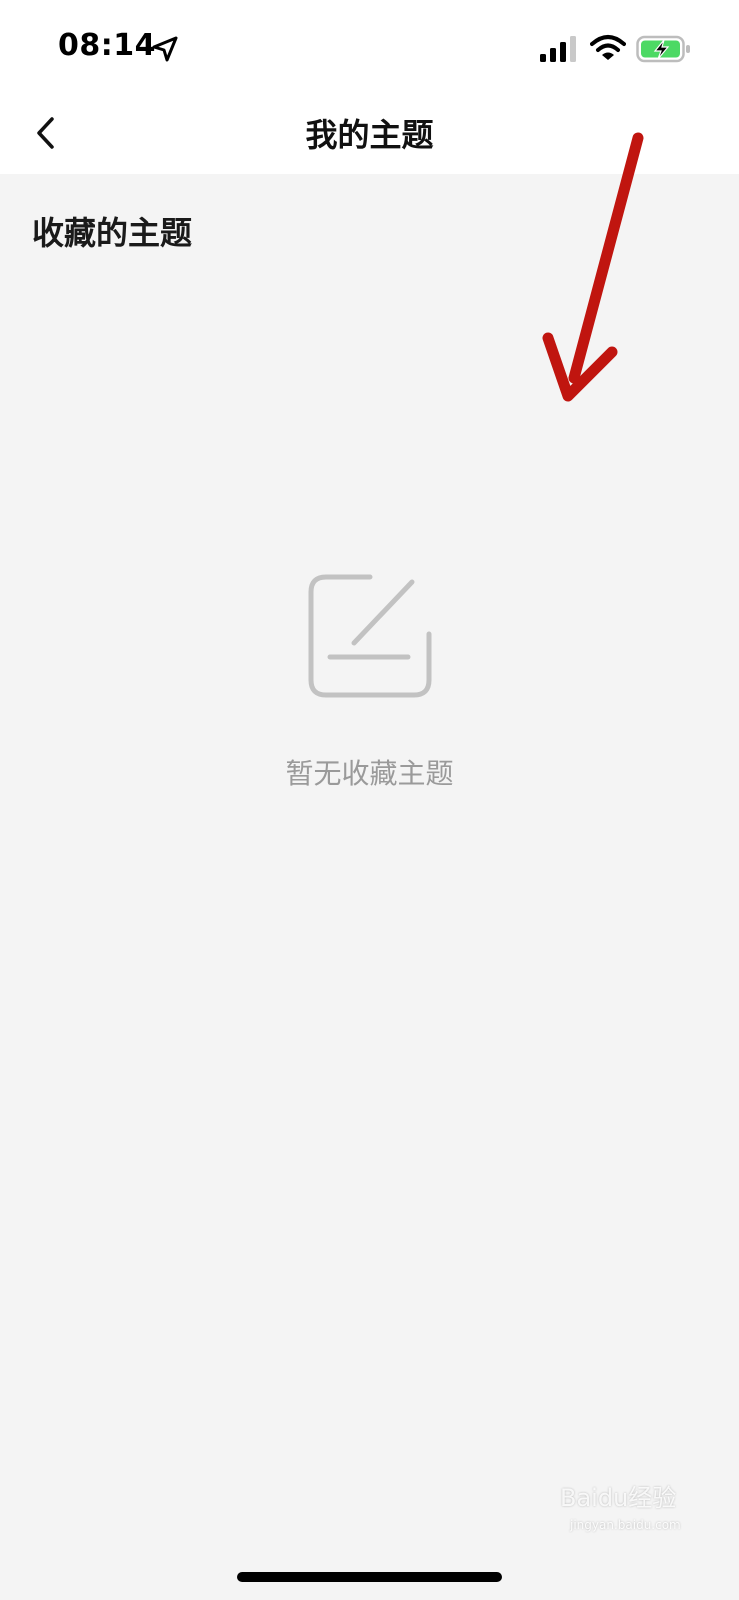 The image size is (739, 1600). I want to click on cellular-signal-icon, so click(558, 49).